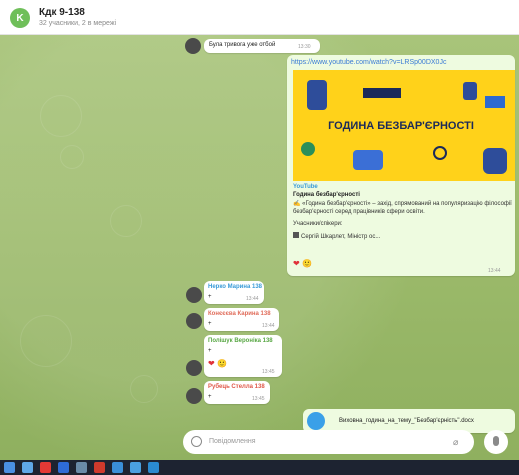  I want to click on preview-site: YouTube, so click(305, 187).